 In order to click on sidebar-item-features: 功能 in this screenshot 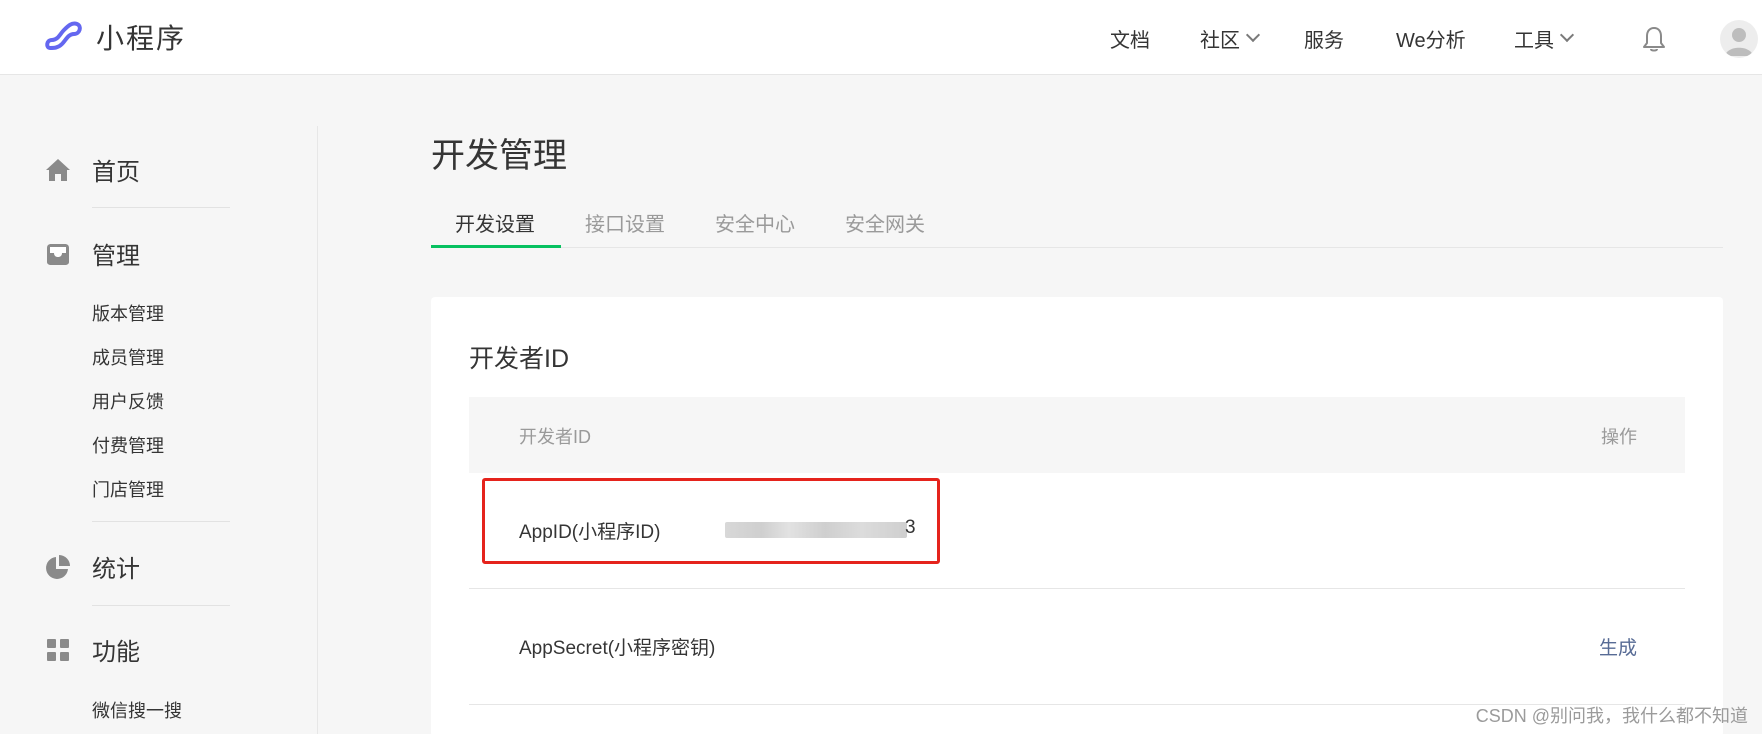, I will do `click(92, 649)`.